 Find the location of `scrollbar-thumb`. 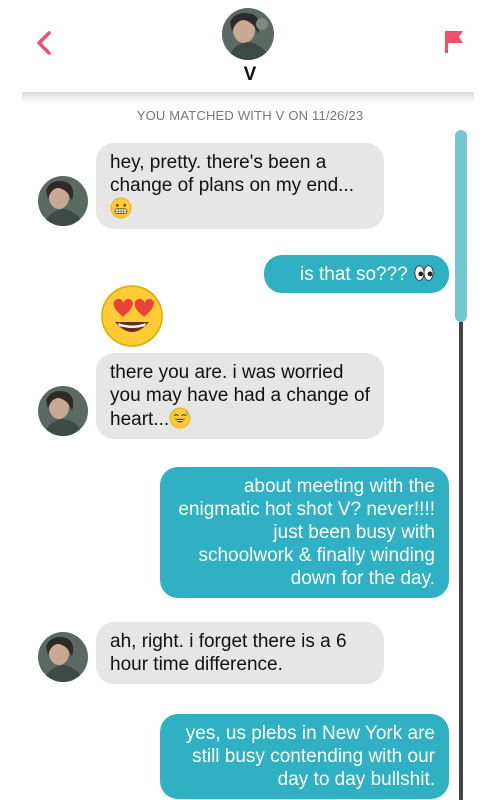

scrollbar-thumb is located at coordinates (461, 226).